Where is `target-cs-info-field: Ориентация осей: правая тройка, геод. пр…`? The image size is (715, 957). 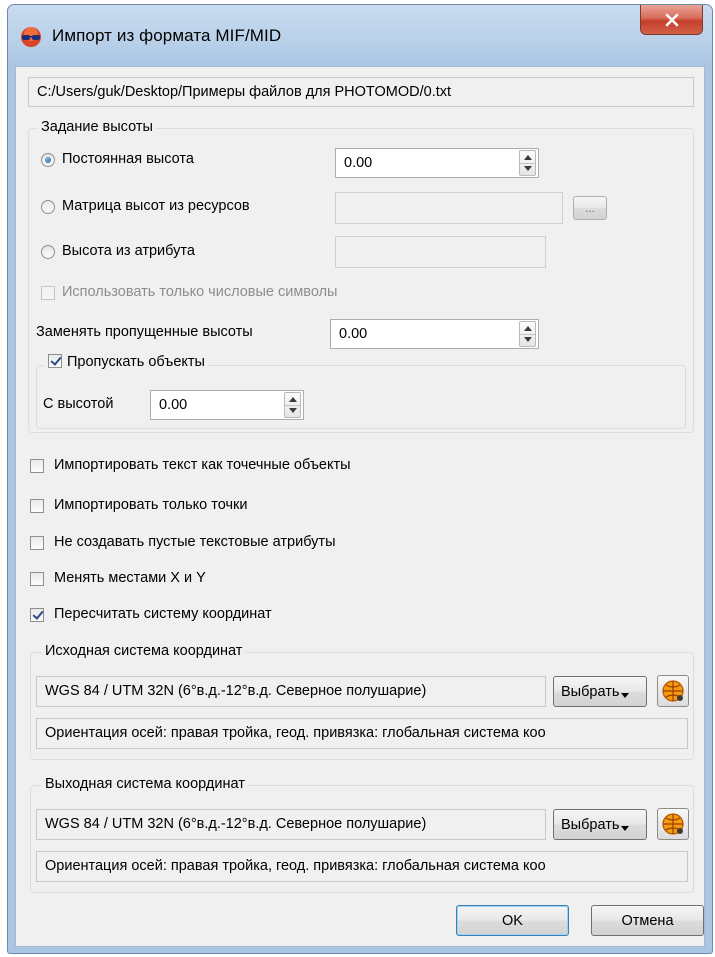
target-cs-info-field: Ориентация осей: правая тройка, геод. пр… is located at coordinates (362, 866).